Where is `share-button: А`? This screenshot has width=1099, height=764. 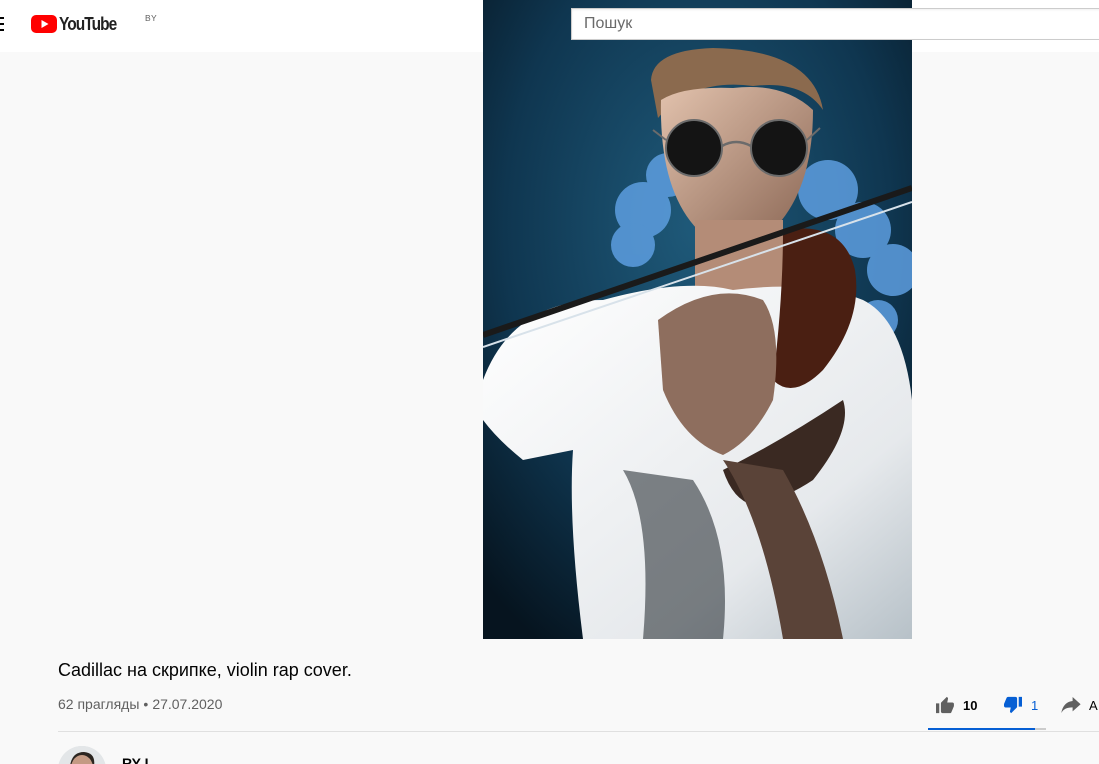 share-button: А is located at coordinates (1079, 705).